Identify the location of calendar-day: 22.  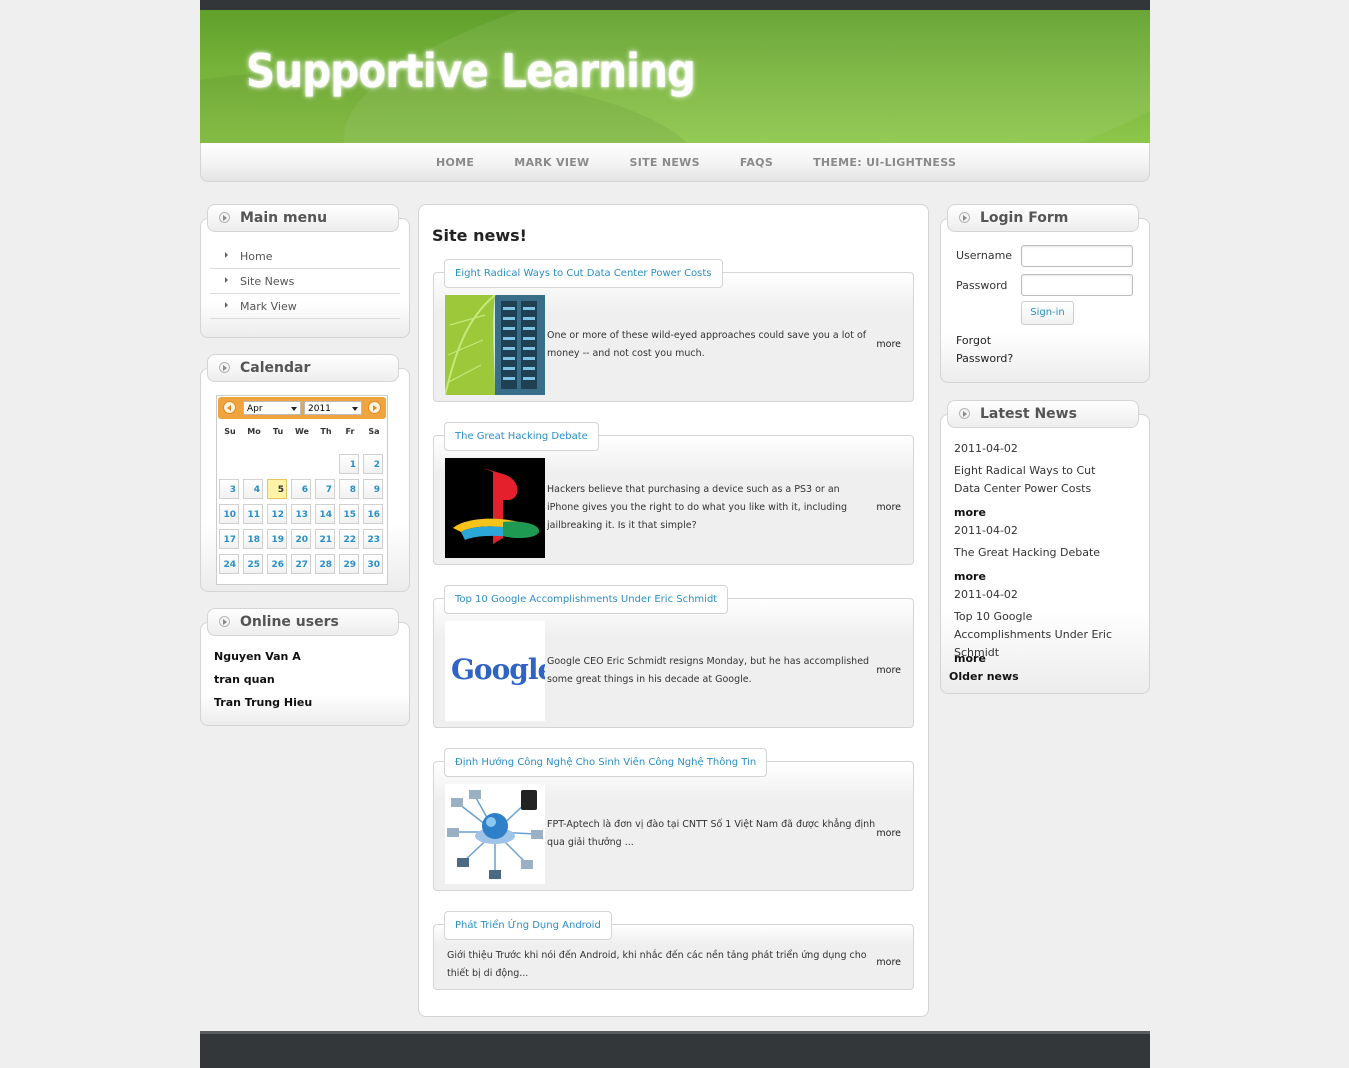
(349, 539).